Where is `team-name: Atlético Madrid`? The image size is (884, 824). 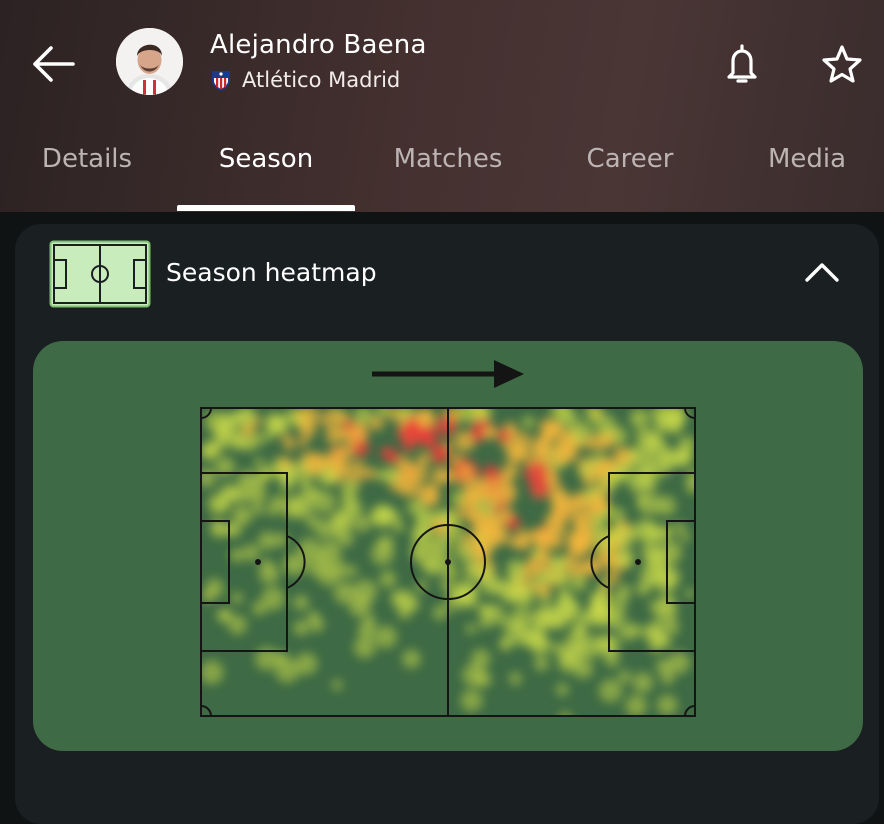
team-name: Atlético Madrid is located at coordinates (321, 80).